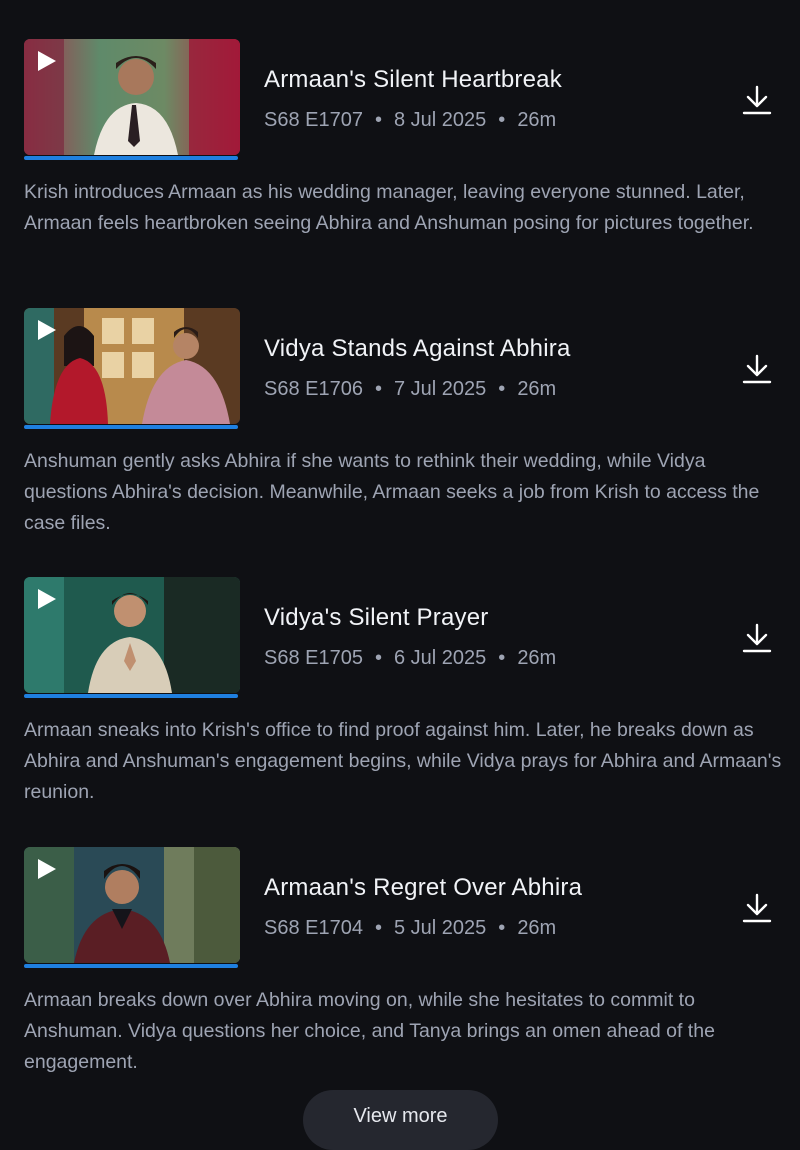 The height and width of the screenshot is (1150, 800). What do you see at coordinates (423, 888) in the screenshot?
I see `episode-title: Armaan's Regret Over Abhira` at bounding box center [423, 888].